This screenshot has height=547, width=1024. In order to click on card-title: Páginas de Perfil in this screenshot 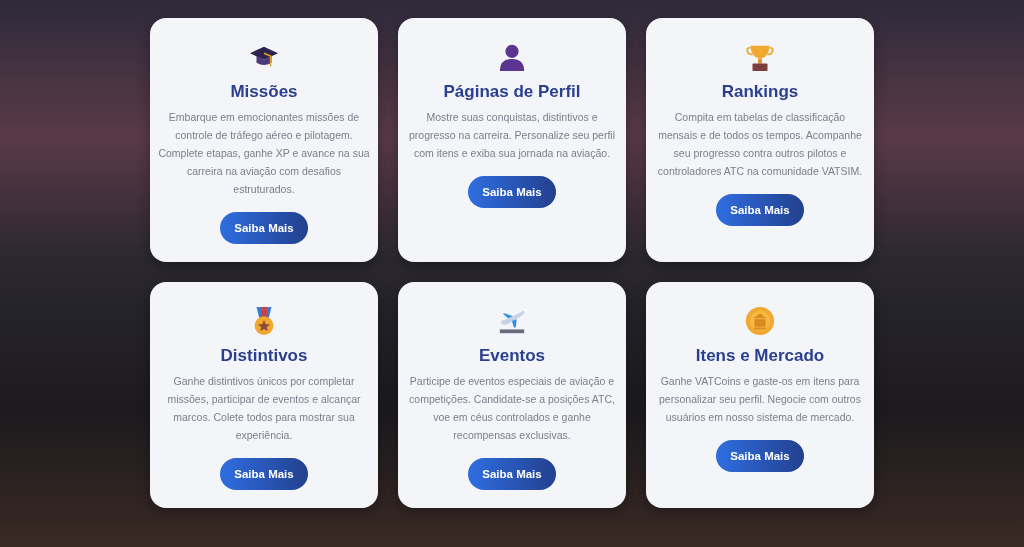, I will do `click(512, 92)`.